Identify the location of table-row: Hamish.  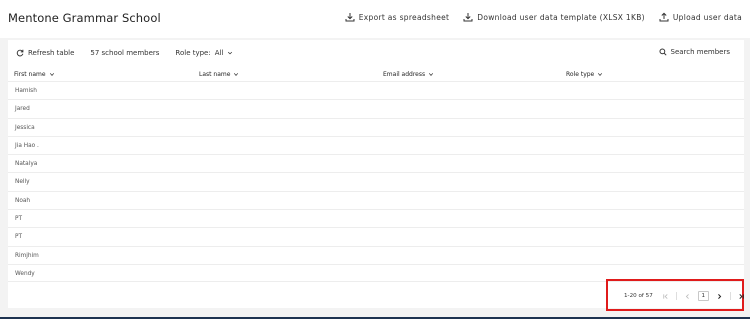
(376, 90).